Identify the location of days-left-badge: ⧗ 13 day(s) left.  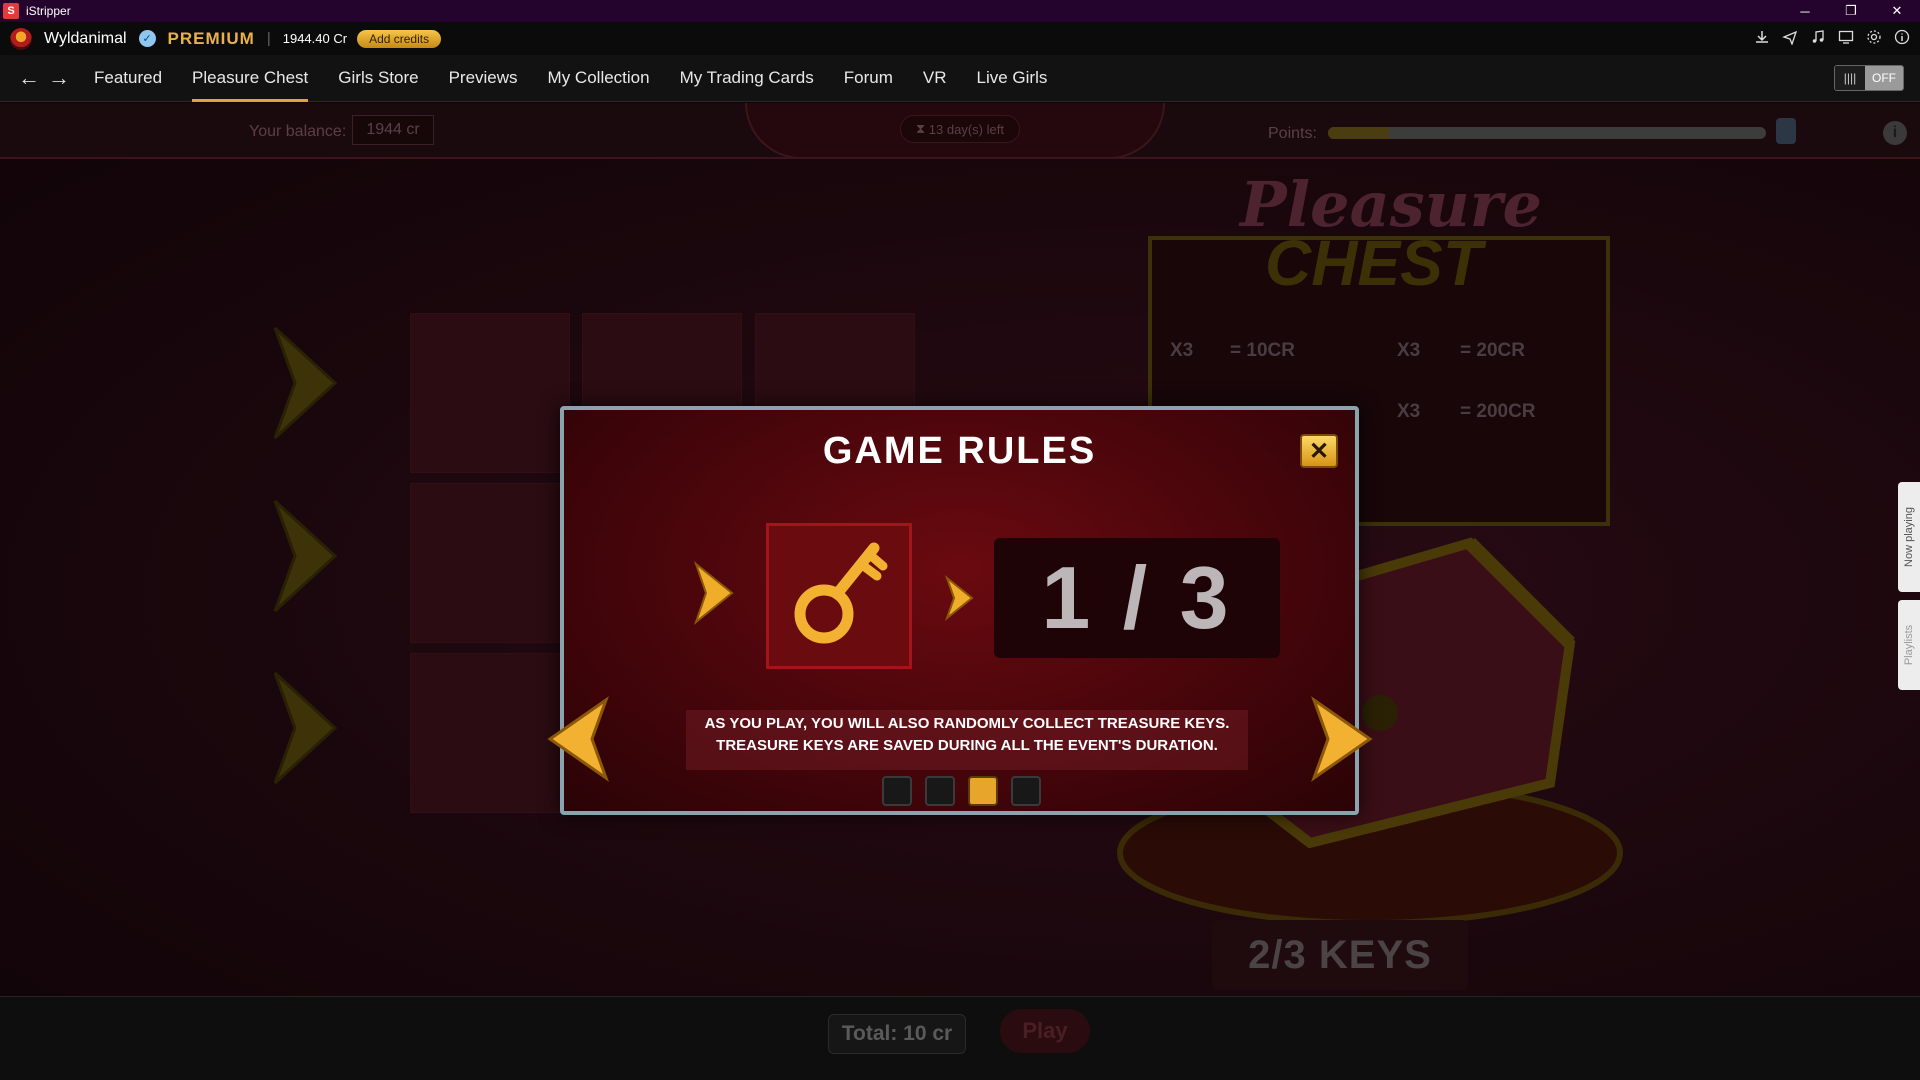
(960, 129).